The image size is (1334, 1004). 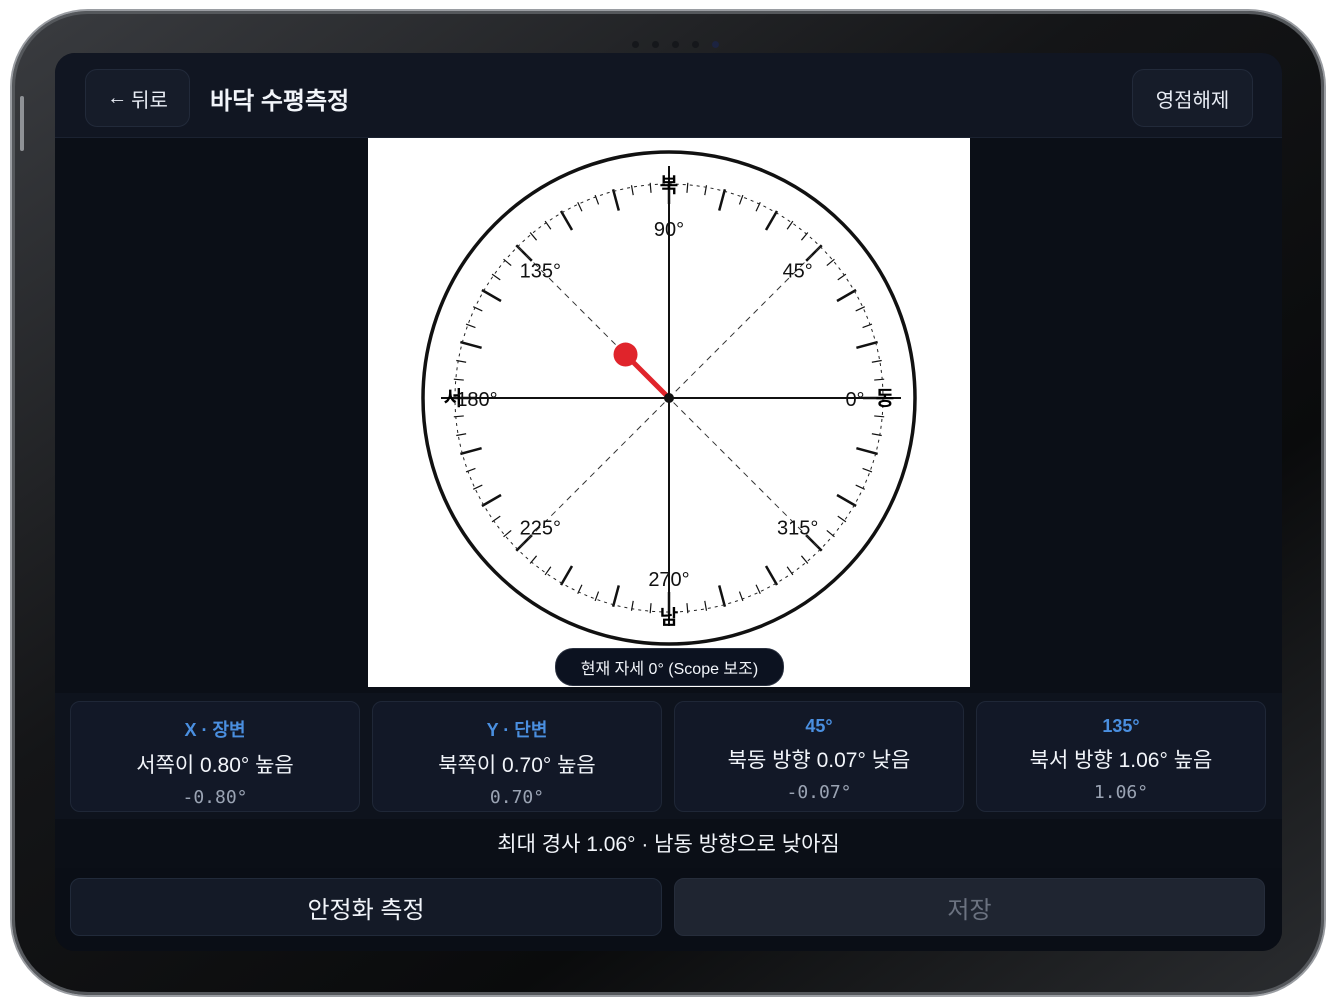 I want to click on card-x-axis: X · 장변 서쪽이 0.80° 높음 -0.80°, so click(x=215, y=756).